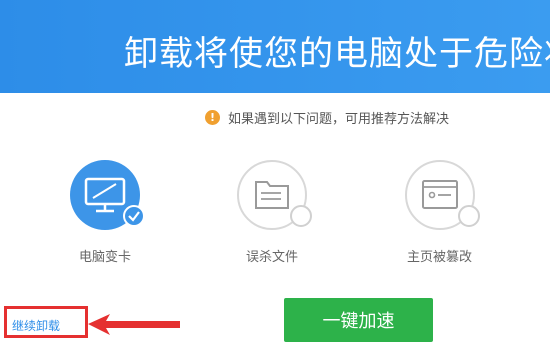 The width and height of the screenshot is (550, 346). What do you see at coordinates (337, 54) in the screenshot?
I see `header-title: 卸载将使您的电脑处于危险状态` at bounding box center [337, 54].